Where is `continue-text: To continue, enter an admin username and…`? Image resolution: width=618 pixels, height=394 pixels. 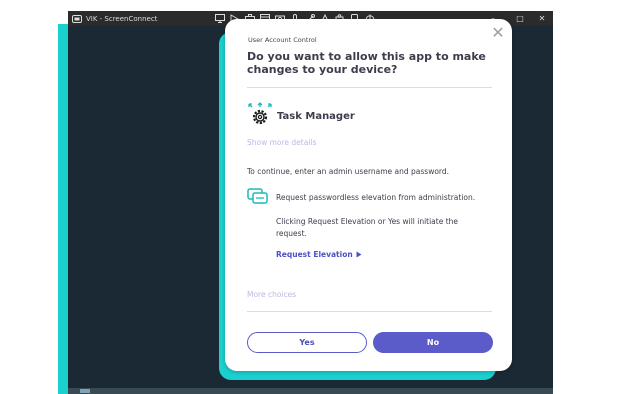 continue-text: To continue, enter an admin username and… is located at coordinates (348, 171).